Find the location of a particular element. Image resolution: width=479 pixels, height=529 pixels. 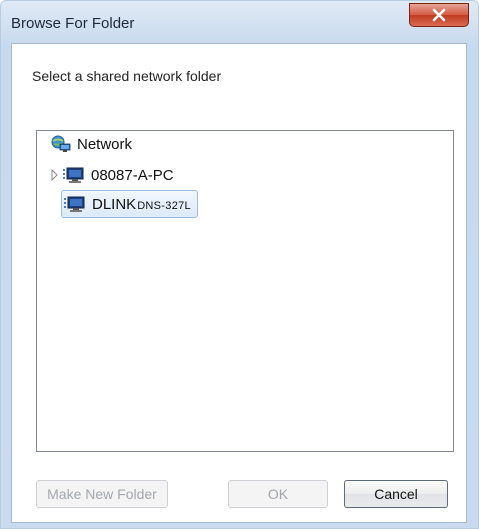

window-title: Browse For Folder is located at coordinates (73, 23).